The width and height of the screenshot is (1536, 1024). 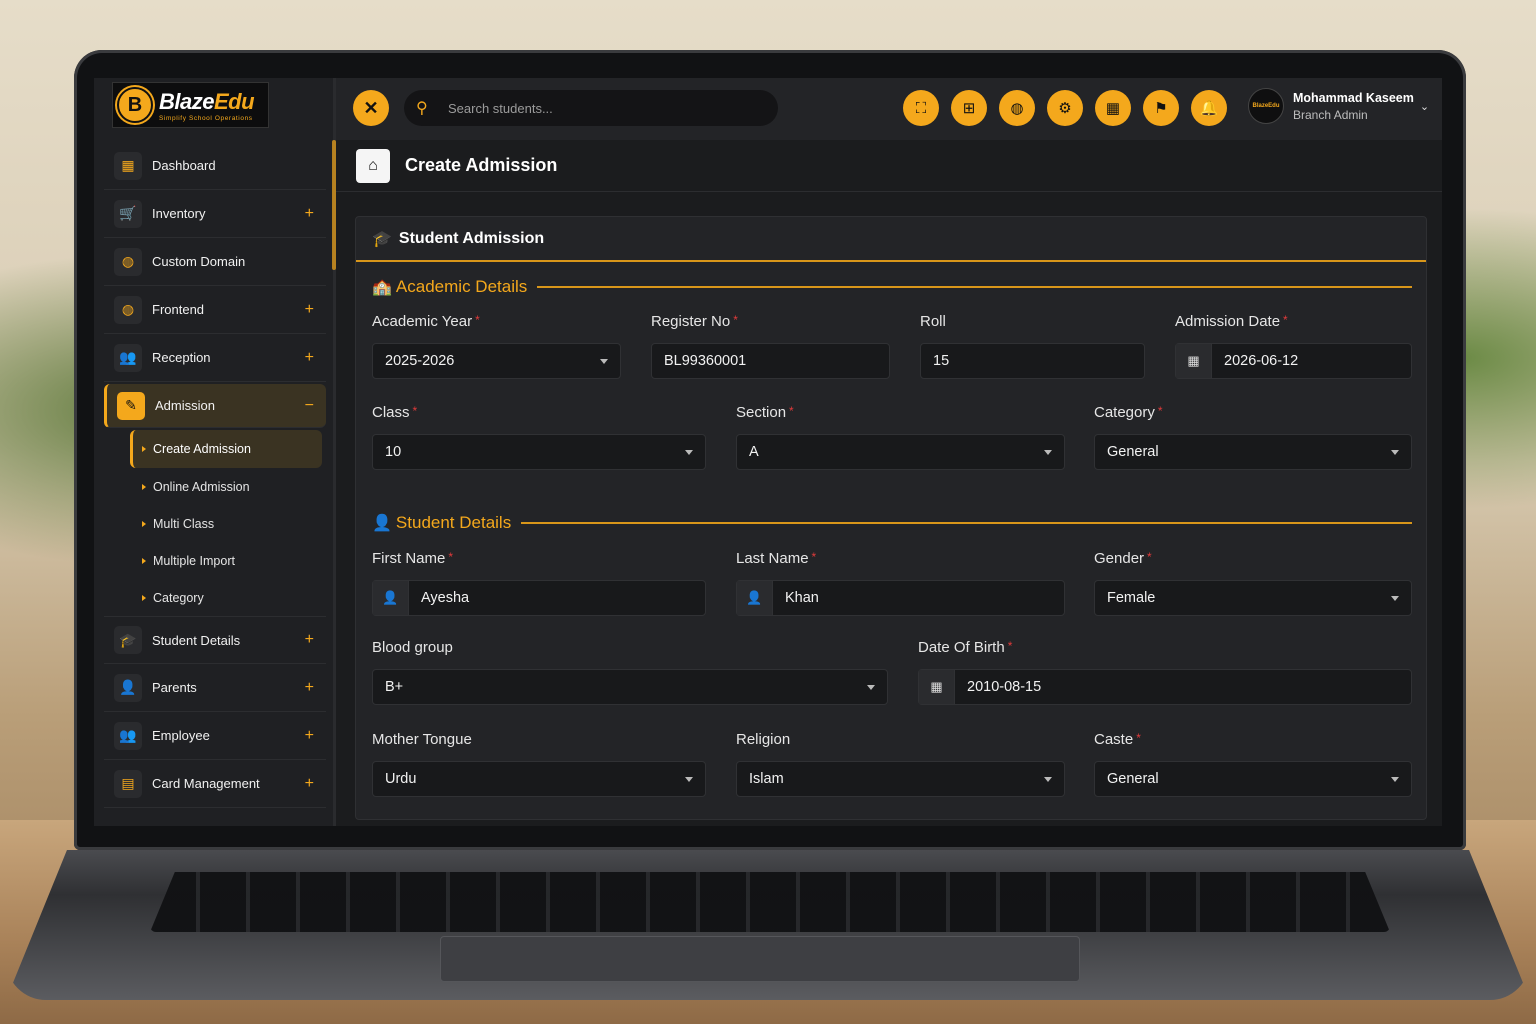 What do you see at coordinates (900, 779) in the screenshot?
I see `religion-select: Islam` at bounding box center [900, 779].